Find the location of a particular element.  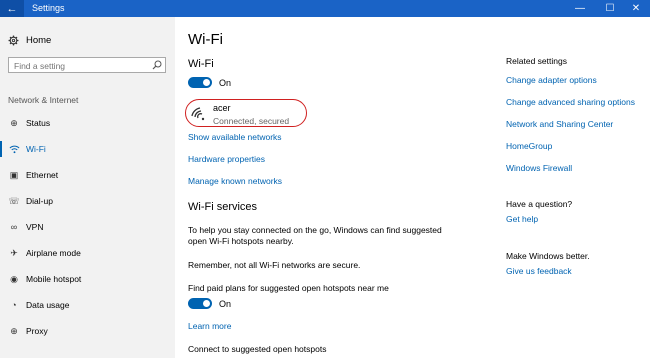

network-name: acer is located at coordinates (222, 108).